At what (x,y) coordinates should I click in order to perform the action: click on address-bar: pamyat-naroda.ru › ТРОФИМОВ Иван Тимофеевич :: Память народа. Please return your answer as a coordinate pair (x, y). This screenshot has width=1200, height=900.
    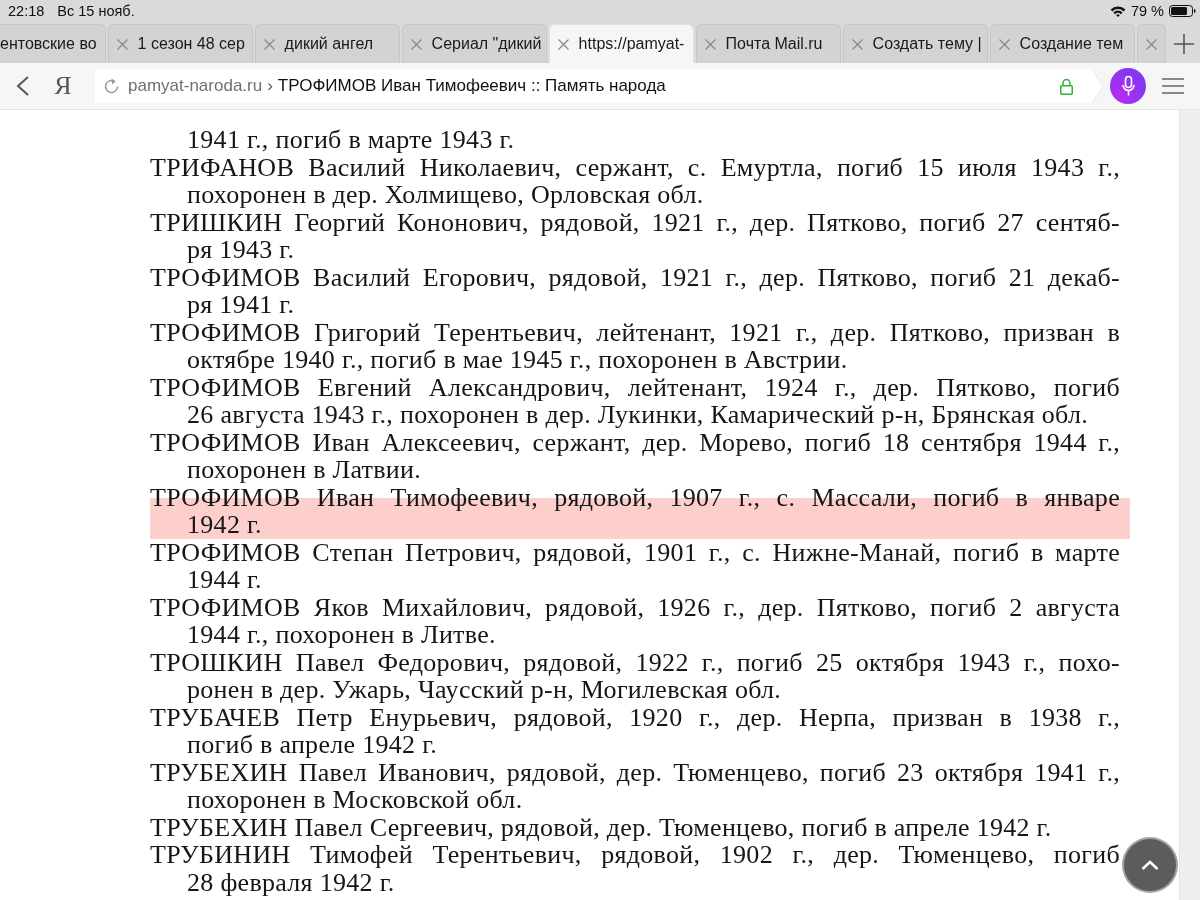
    Looking at the image, I should click on (599, 86).